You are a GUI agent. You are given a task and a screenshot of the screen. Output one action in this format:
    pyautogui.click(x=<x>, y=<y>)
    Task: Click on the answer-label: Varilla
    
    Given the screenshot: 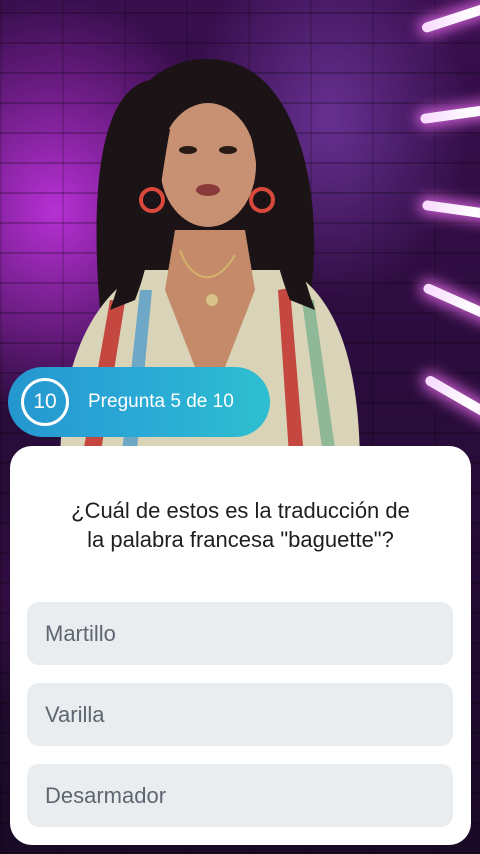 What is the action you would take?
    pyautogui.click(x=75, y=714)
    